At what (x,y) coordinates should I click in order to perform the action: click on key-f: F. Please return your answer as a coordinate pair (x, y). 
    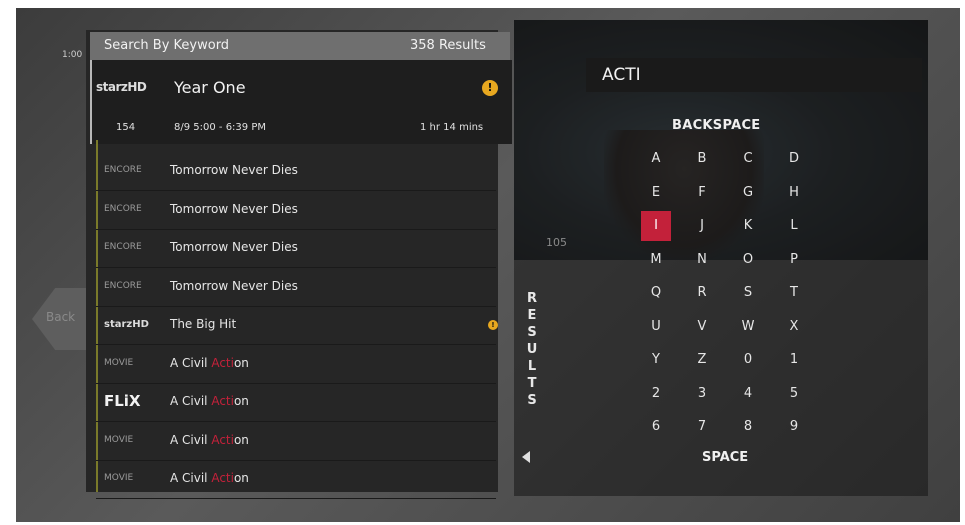
    Looking at the image, I should click on (702, 193).